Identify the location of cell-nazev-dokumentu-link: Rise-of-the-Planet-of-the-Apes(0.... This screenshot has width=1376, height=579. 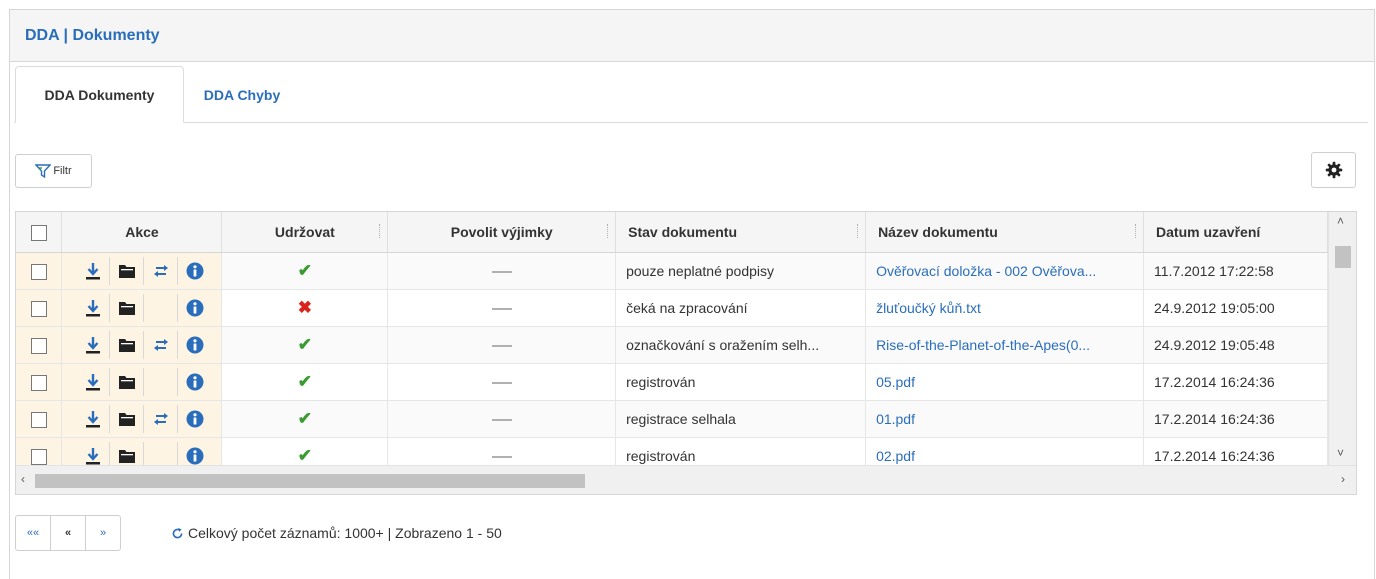
(1005, 345).